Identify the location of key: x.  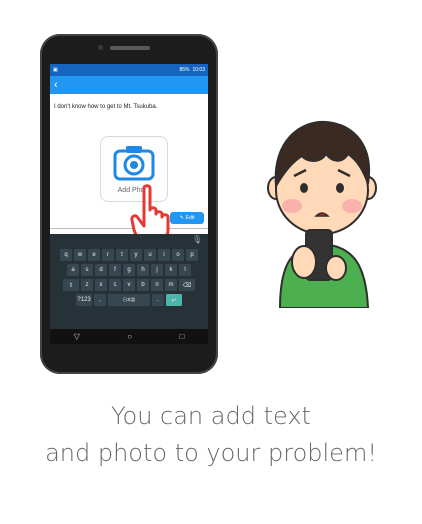
(101, 285).